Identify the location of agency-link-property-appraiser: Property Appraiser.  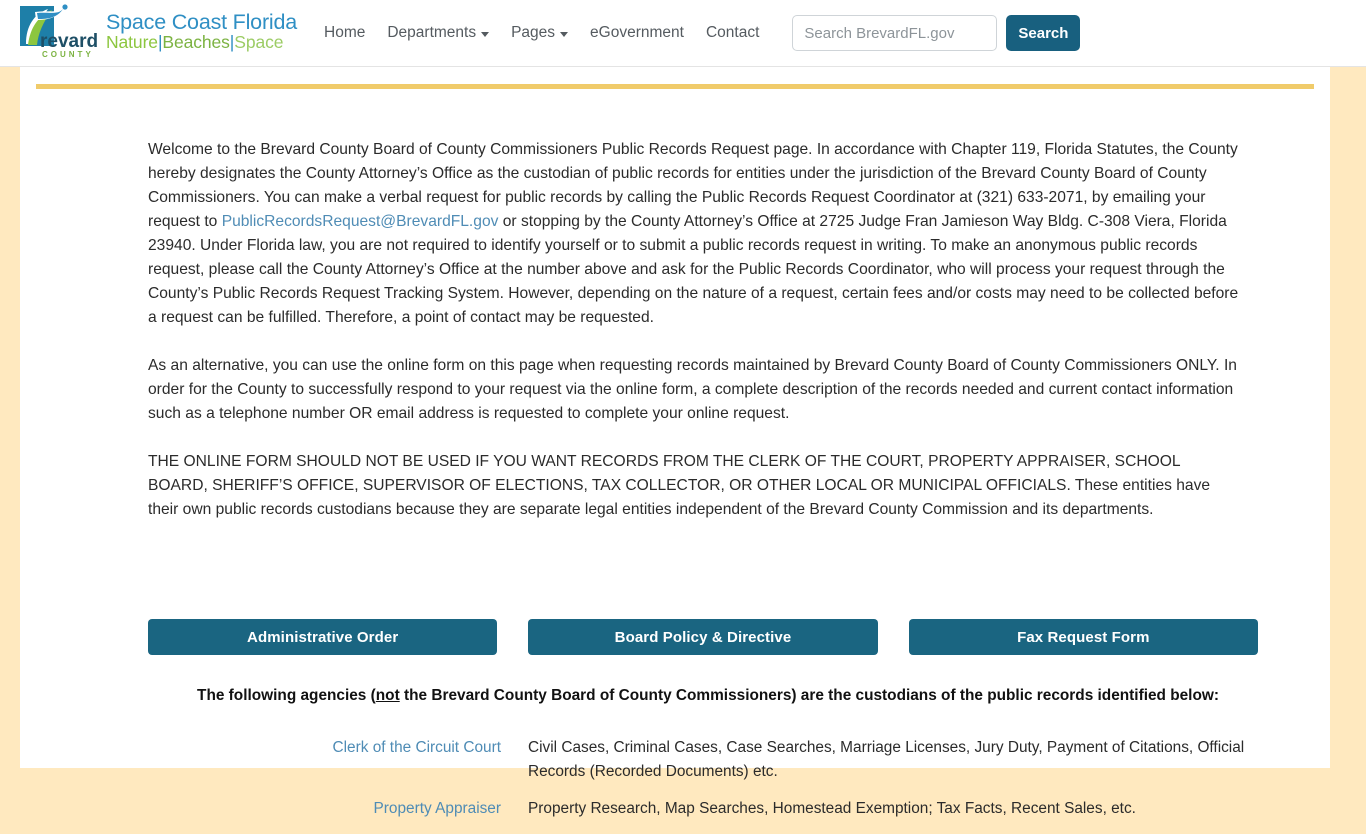
(437, 808).